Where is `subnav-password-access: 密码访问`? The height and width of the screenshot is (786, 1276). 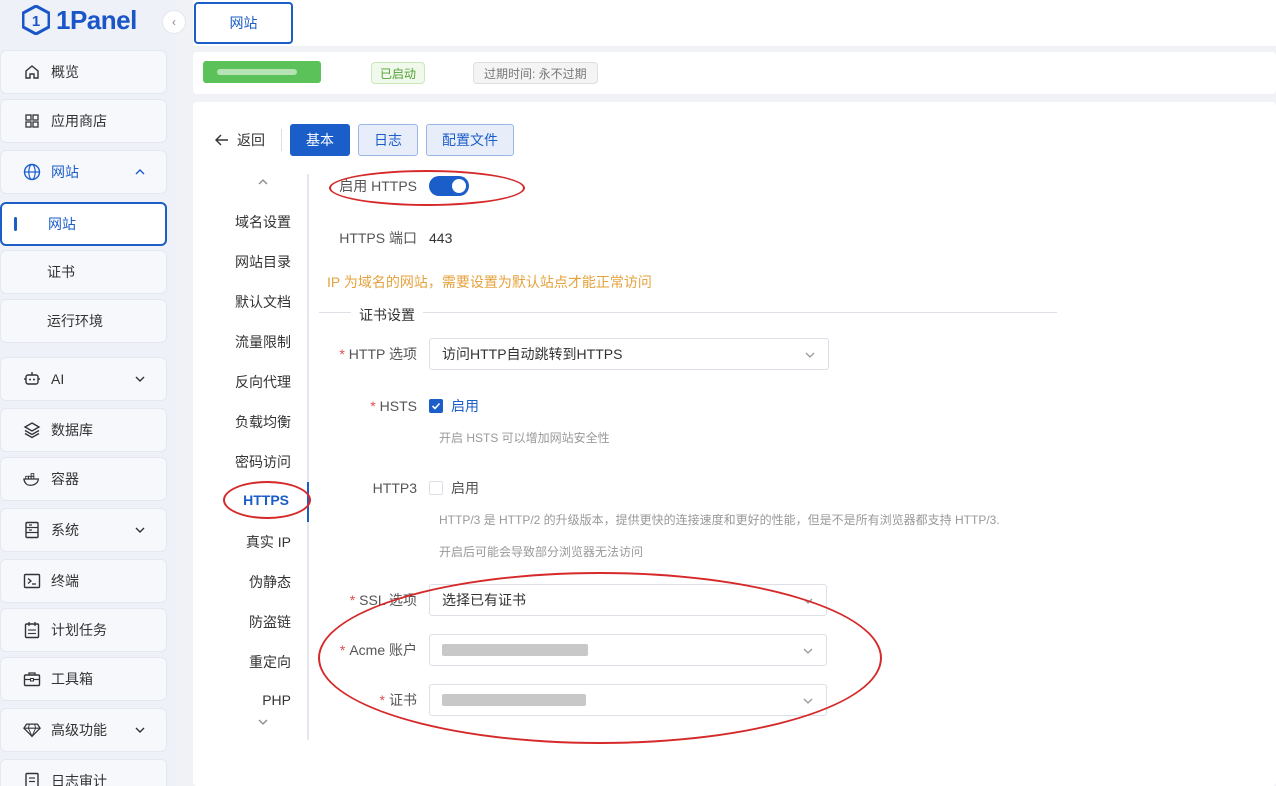
subnav-password-access: 密码访问 is located at coordinates (263, 462).